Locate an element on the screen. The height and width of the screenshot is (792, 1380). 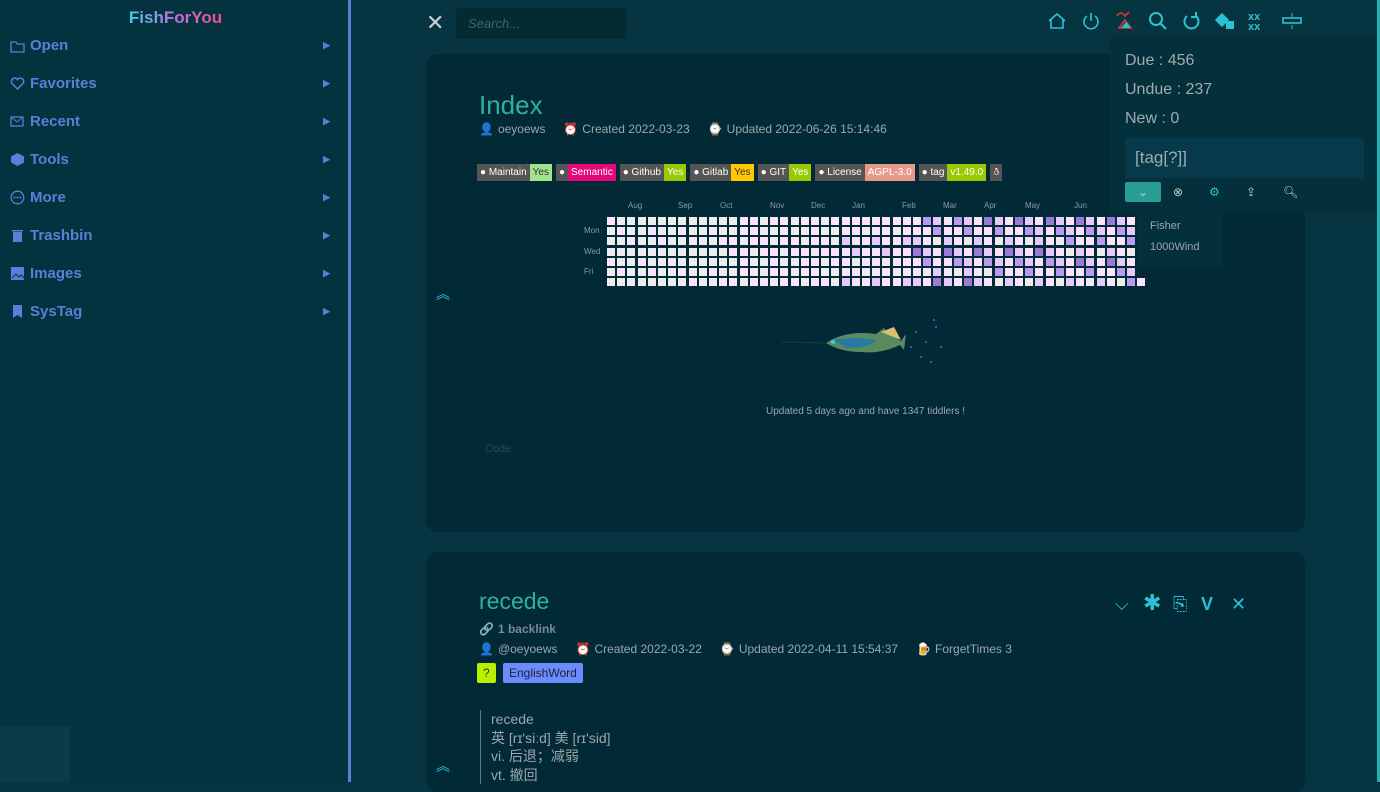
close-sidebar-icon: ✕ is located at coordinates (435, 23).